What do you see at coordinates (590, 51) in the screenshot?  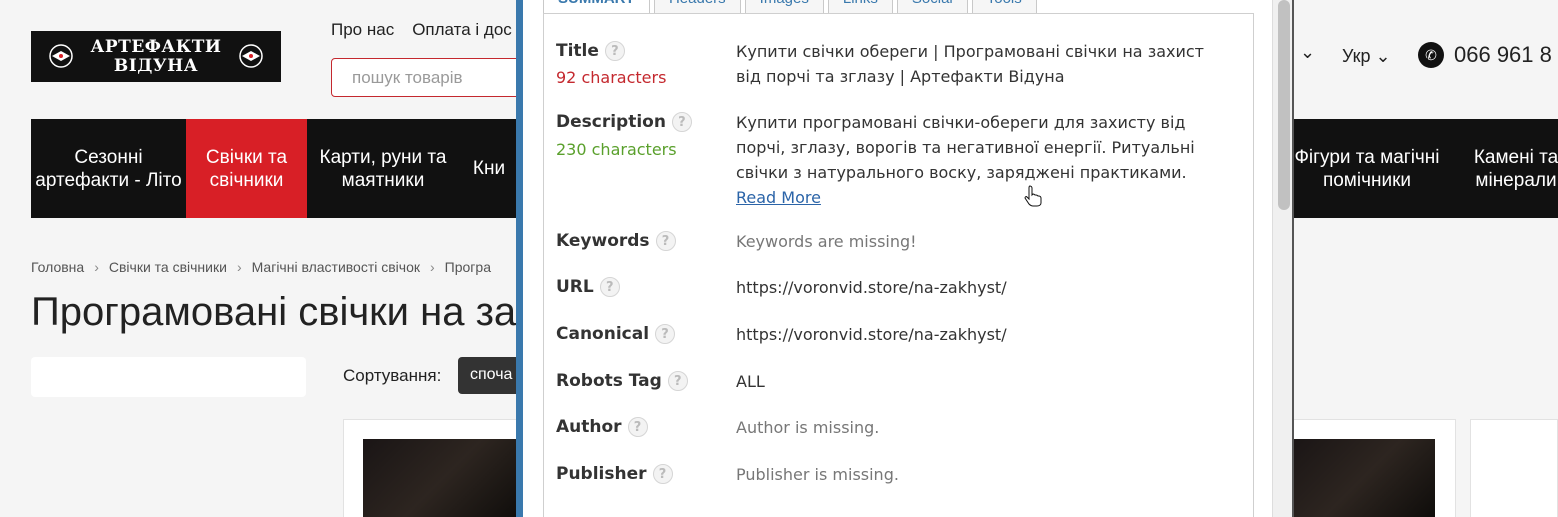 I see `row-label: Title?` at bounding box center [590, 51].